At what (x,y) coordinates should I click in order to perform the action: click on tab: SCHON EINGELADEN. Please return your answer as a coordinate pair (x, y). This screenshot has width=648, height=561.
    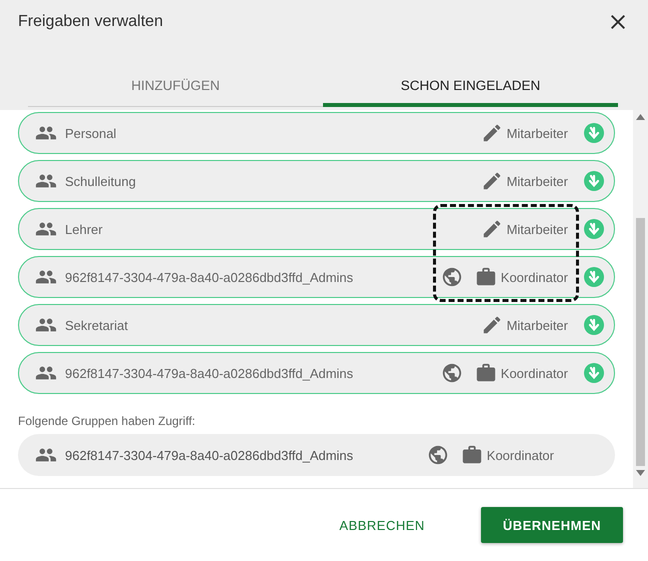
    Looking at the image, I should click on (470, 92).